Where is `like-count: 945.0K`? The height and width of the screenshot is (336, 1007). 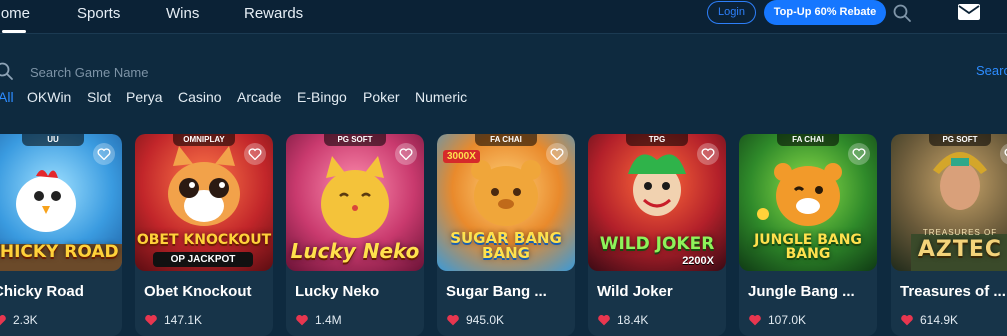 like-count: 945.0K is located at coordinates (475, 320).